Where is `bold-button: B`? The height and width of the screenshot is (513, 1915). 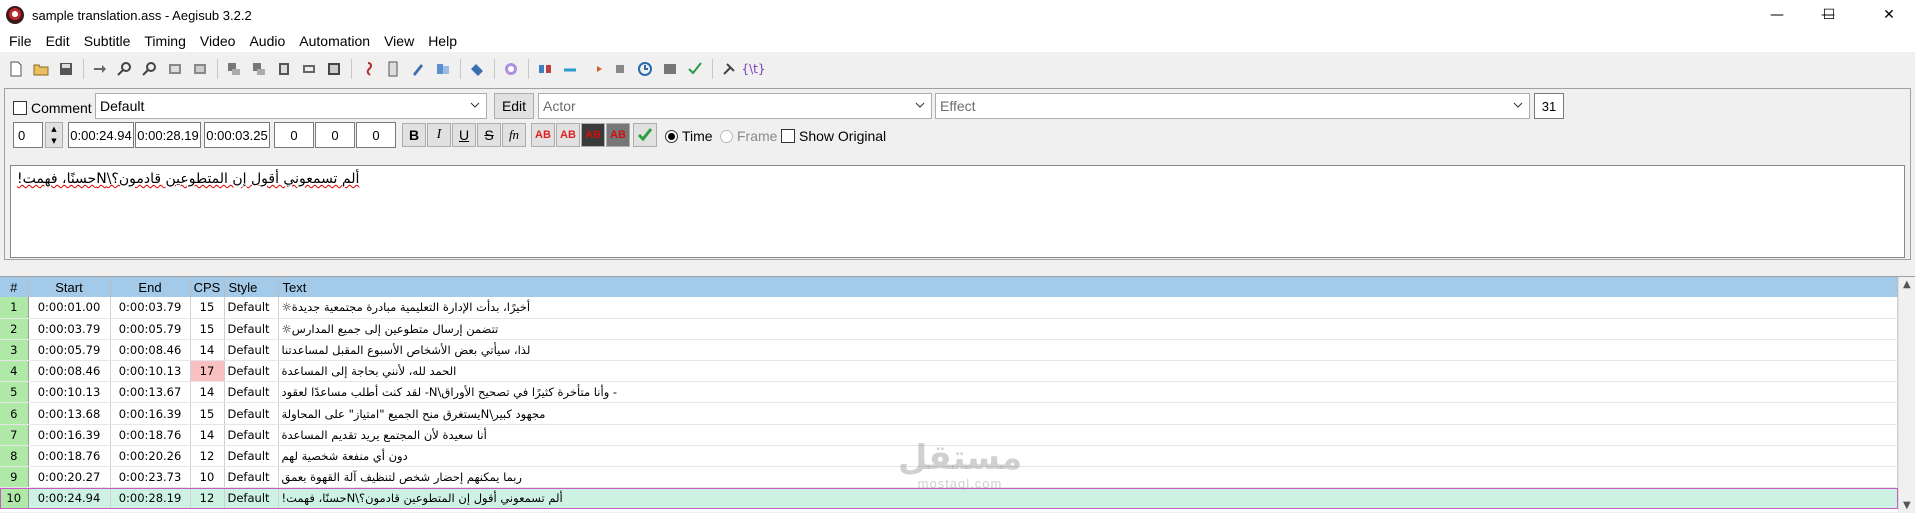
bold-button: B is located at coordinates (414, 135).